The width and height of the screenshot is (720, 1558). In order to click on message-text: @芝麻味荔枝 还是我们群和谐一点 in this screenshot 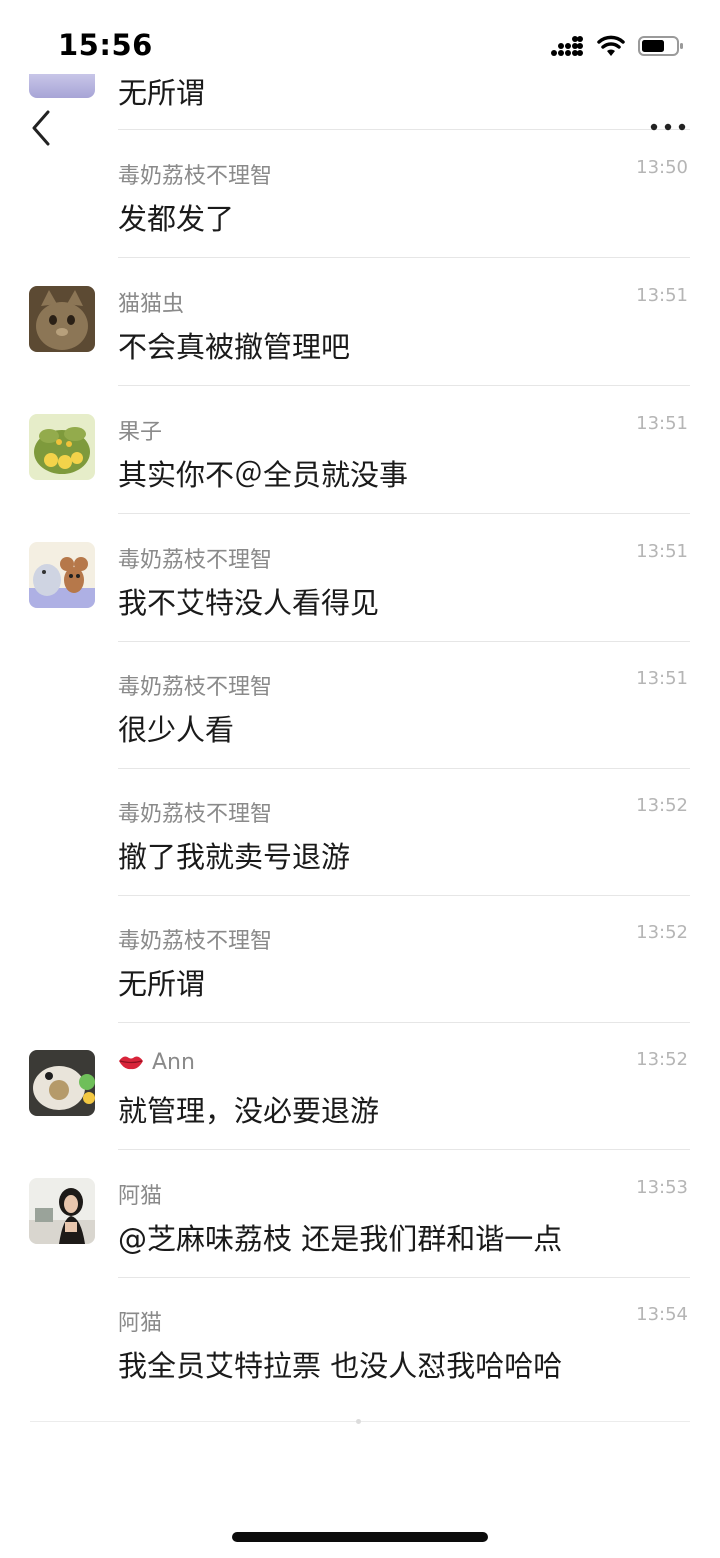, I will do `click(340, 1239)`.